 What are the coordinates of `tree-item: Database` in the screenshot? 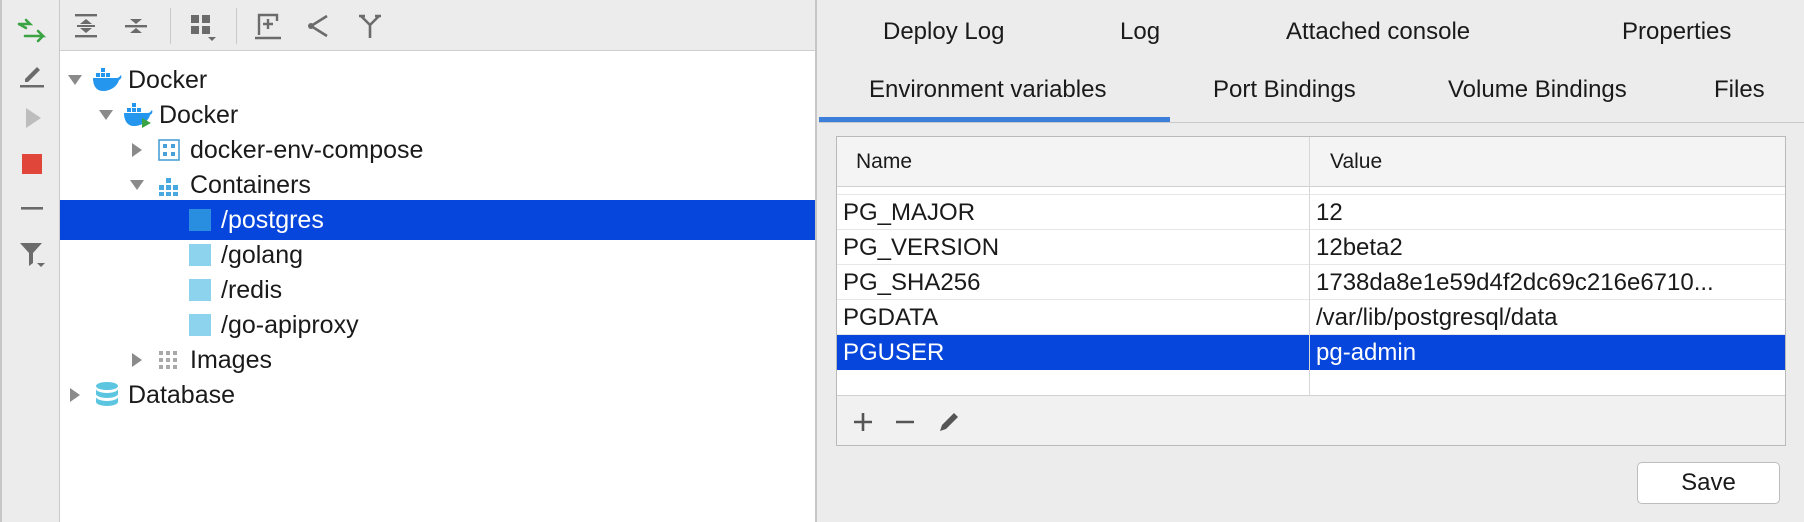 It's located at (437, 395).